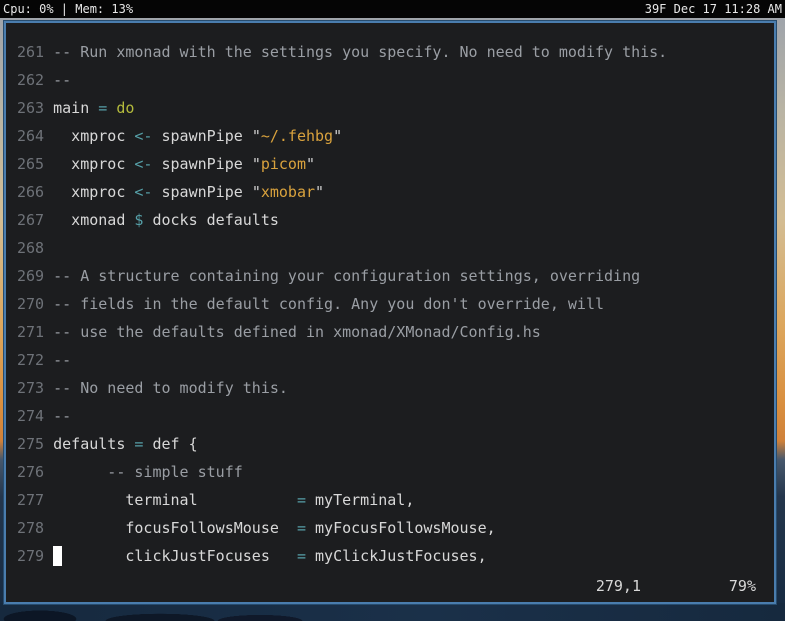 This screenshot has height=621, width=785. Describe the element at coordinates (35, 220) in the screenshot. I see `line-number: 267` at that location.